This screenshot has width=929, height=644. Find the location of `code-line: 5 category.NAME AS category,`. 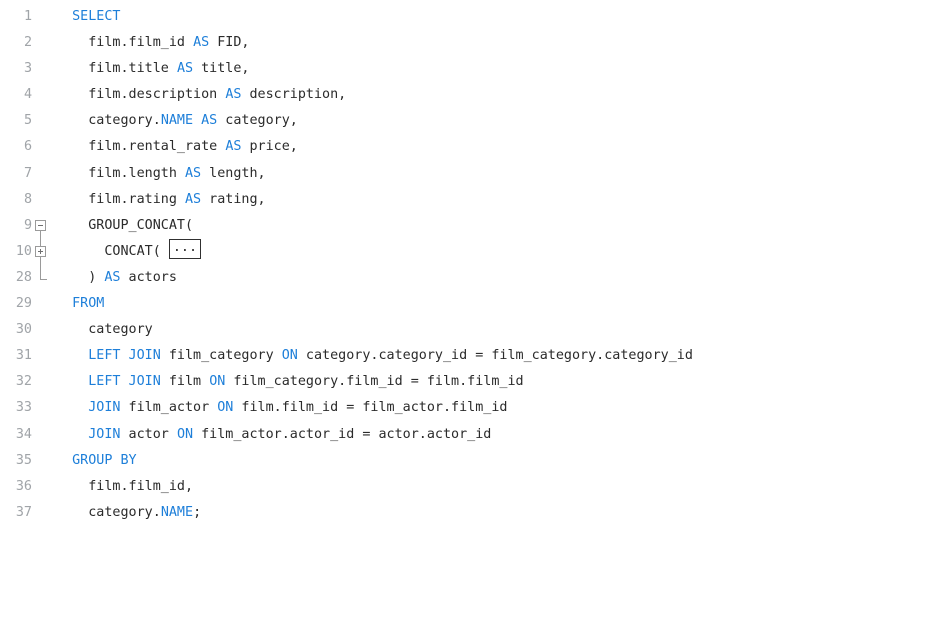

code-line: 5 category.NAME AS category, is located at coordinates (464, 121).